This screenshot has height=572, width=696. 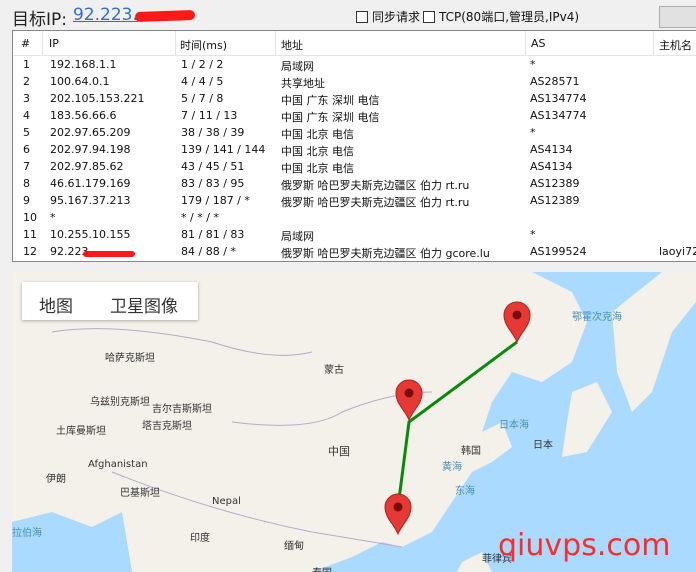 What do you see at coordinates (597, 317) in the screenshot?
I see `map-label: 鄂霍次克海` at bounding box center [597, 317].